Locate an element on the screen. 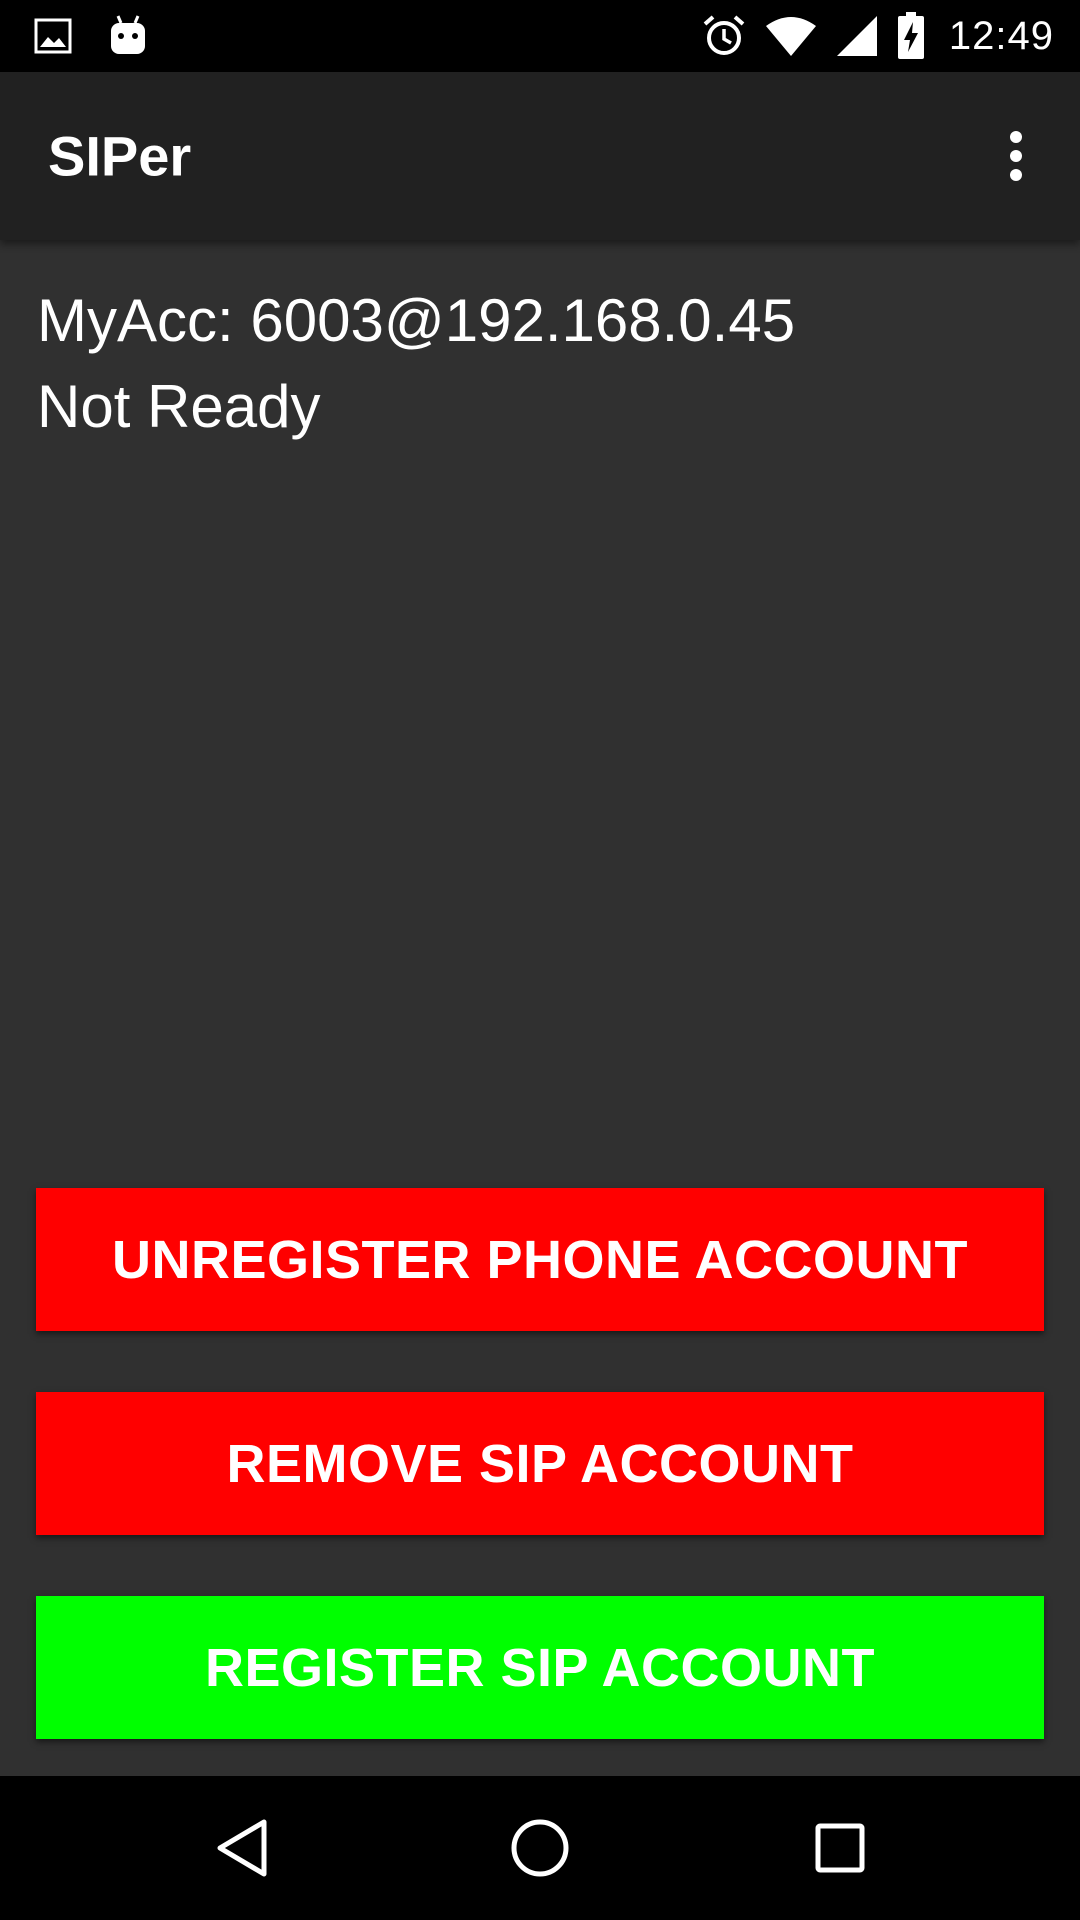 The height and width of the screenshot is (1920, 1080). home-icon is located at coordinates (540, 1848).